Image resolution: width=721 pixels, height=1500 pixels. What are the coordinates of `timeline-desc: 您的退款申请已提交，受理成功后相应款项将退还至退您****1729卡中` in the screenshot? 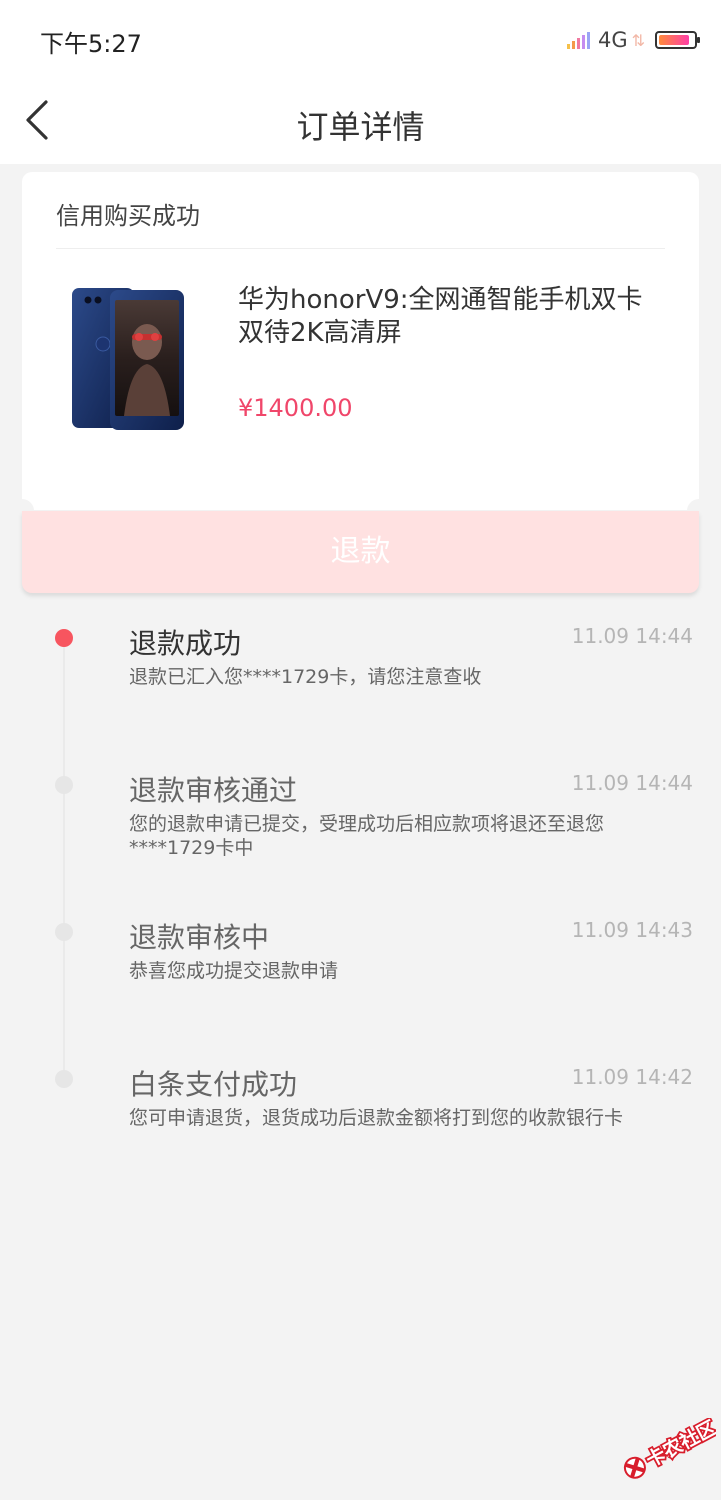 It's located at (367, 836).